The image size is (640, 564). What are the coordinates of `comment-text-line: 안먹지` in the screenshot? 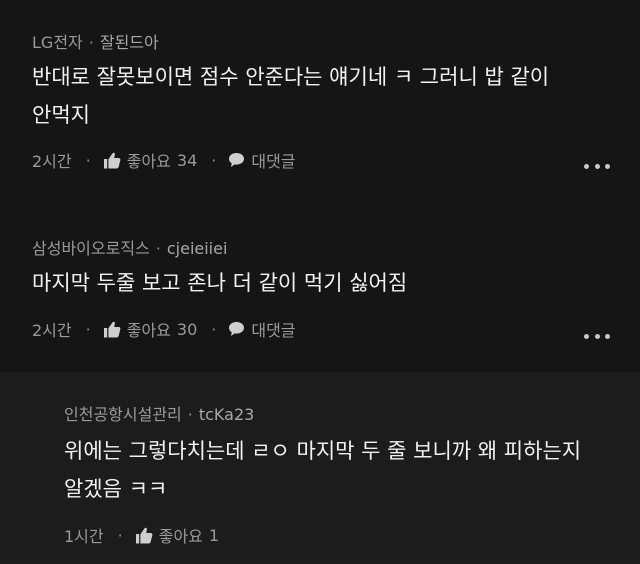 It's located at (61, 115).